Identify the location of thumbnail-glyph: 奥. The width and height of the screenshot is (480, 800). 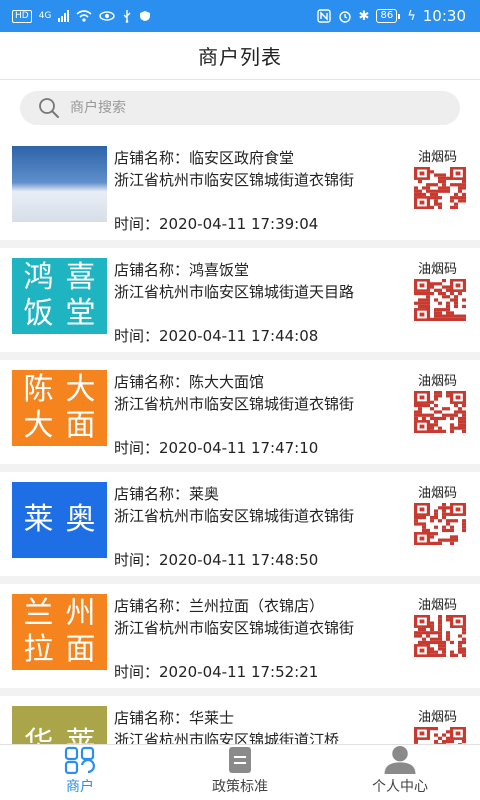
(80, 519).